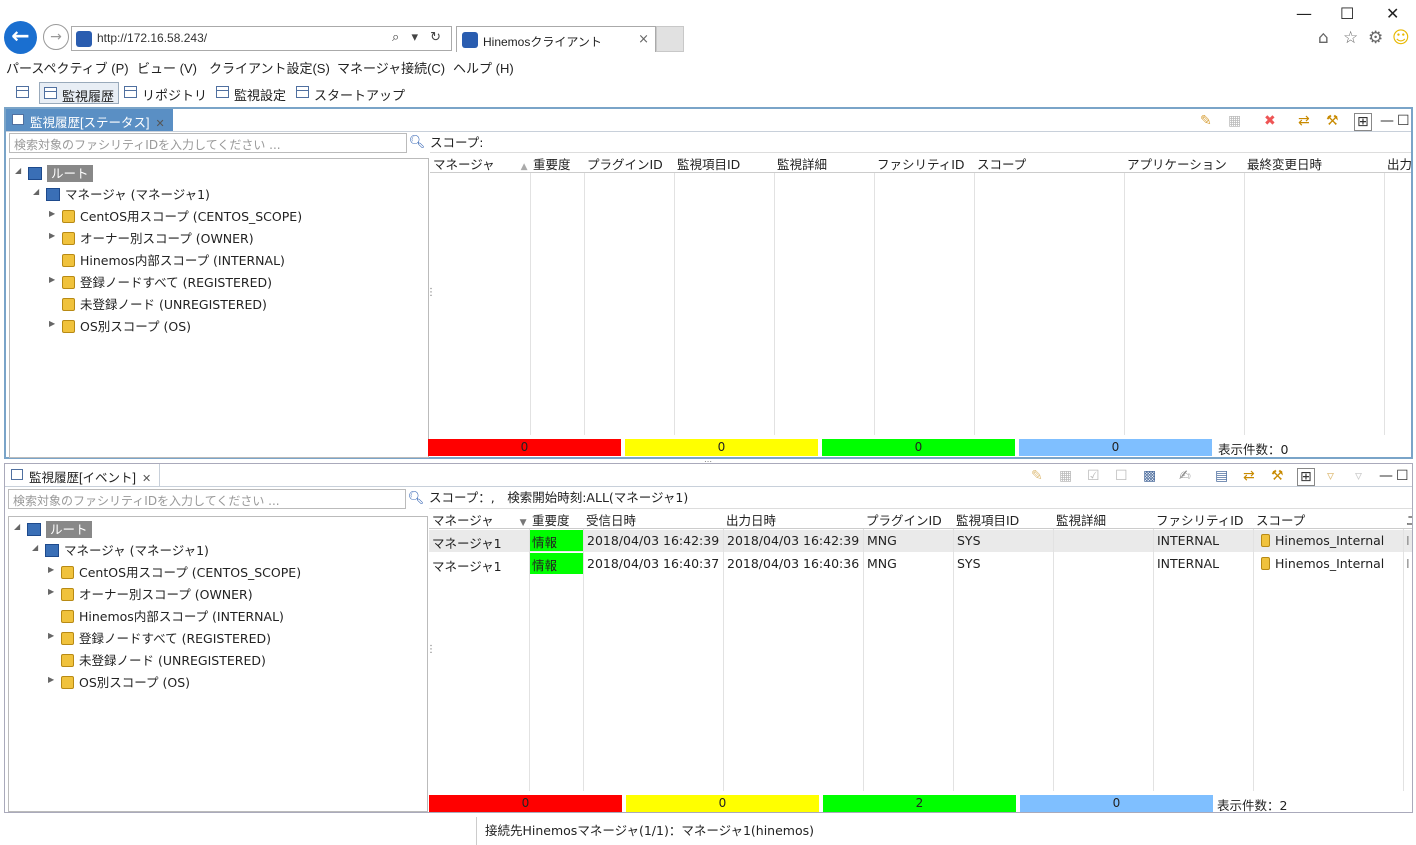 This screenshot has width=1416, height=845. What do you see at coordinates (21, 93) in the screenshot?
I see `open-perspective-button` at bounding box center [21, 93].